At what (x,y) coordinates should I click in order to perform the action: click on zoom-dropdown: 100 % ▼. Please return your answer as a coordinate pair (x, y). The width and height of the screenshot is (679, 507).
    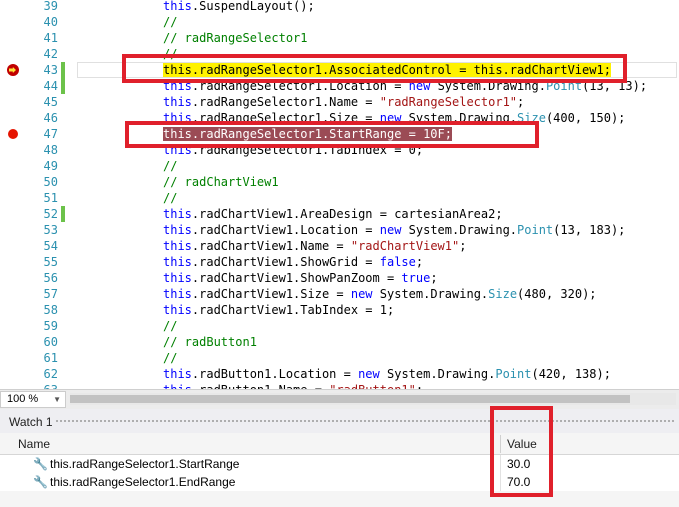
    Looking at the image, I should click on (33, 399).